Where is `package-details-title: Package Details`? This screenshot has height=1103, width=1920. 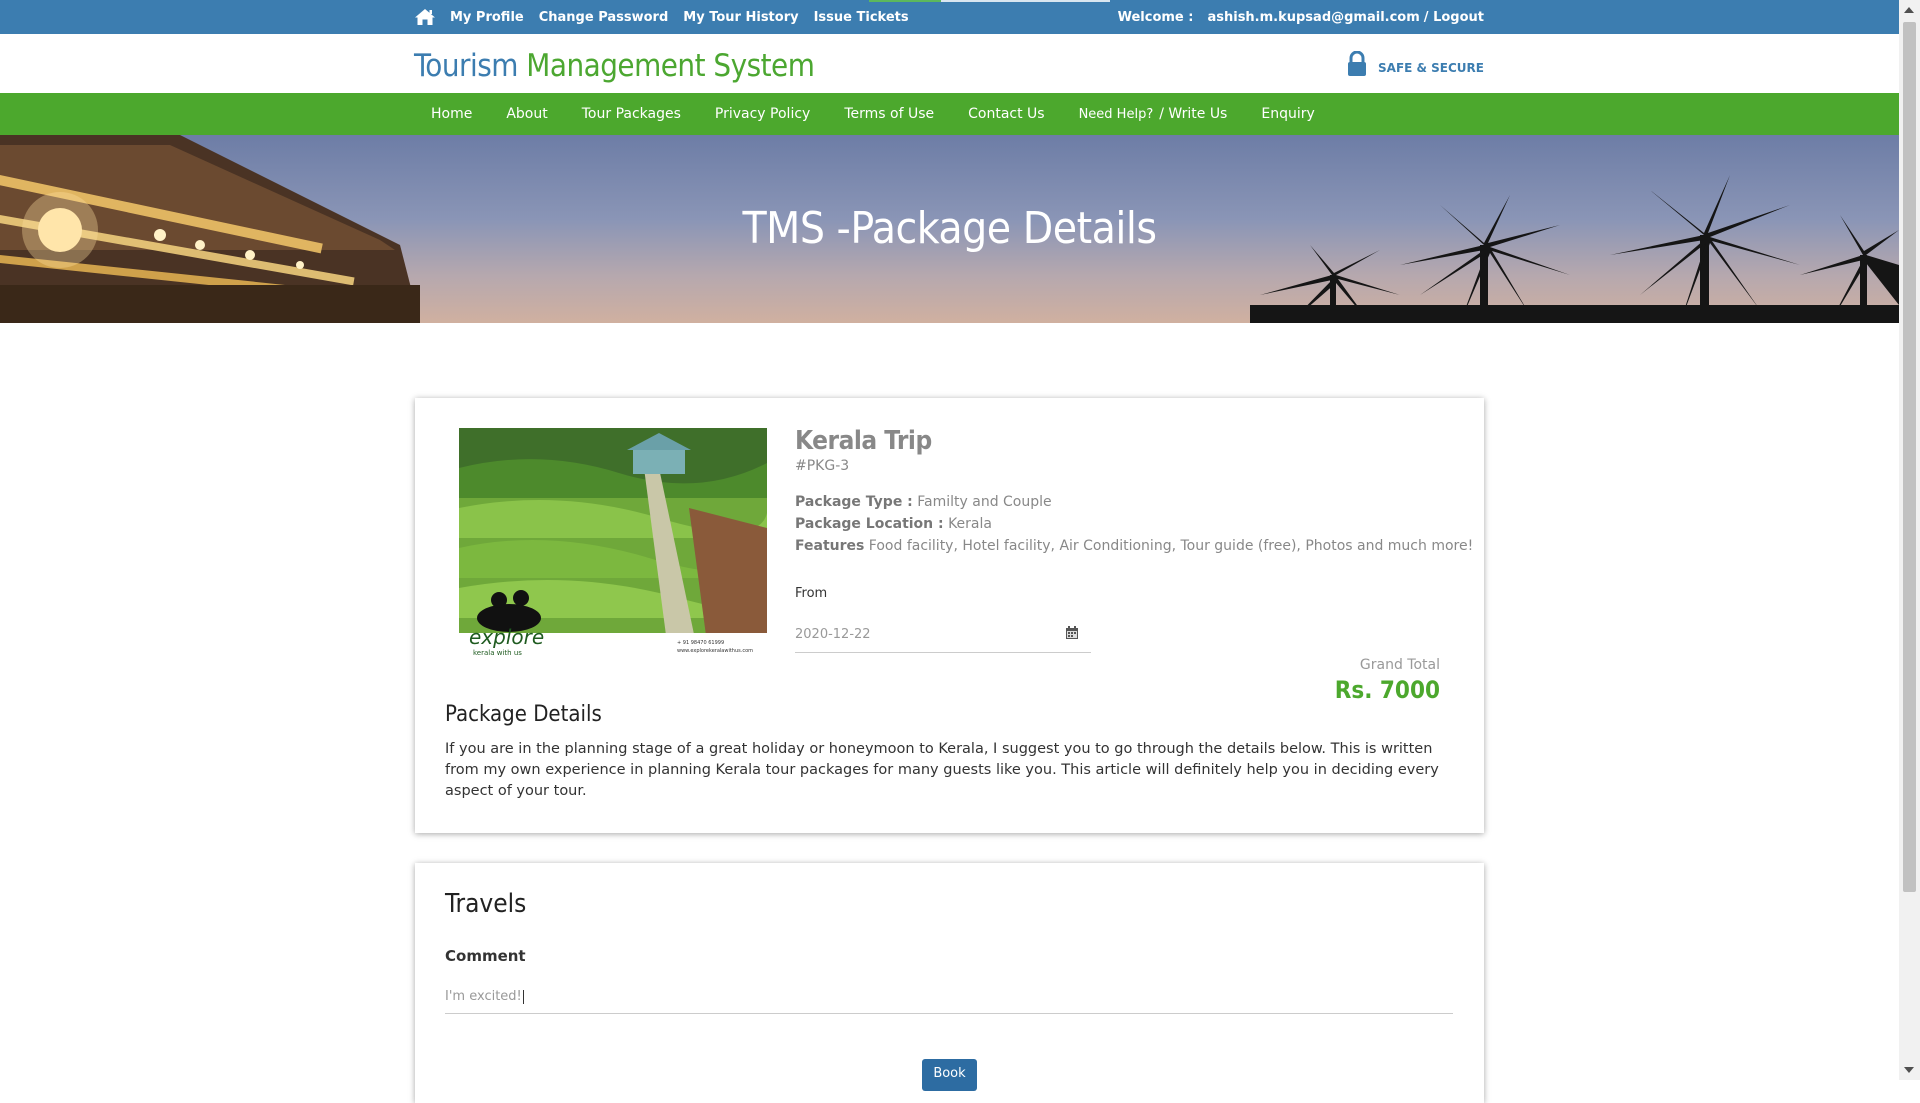 package-details-title: Package Details is located at coordinates (523, 714).